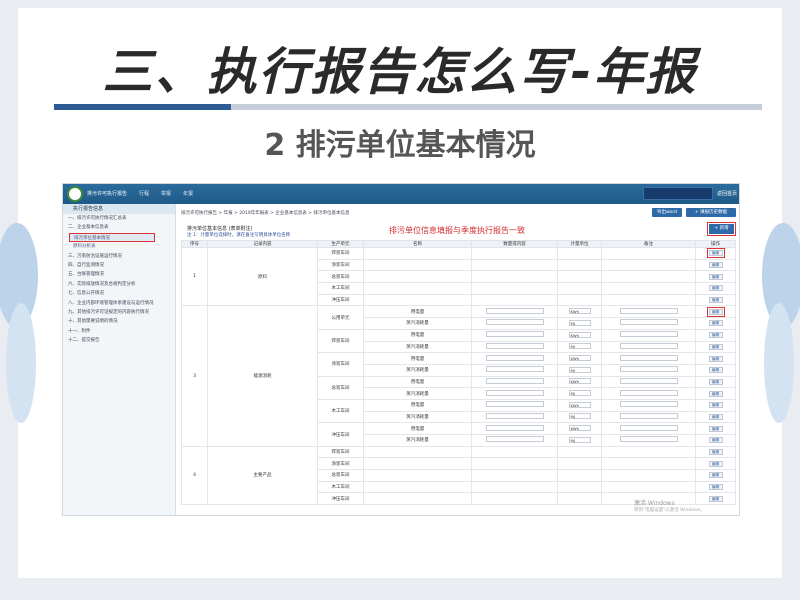 The width and height of the screenshot is (800, 600). What do you see at coordinates (119, 265) in the screenshot?
I see `sidebar-item: 四、自行监测情况` at bounding box center [119, 265].